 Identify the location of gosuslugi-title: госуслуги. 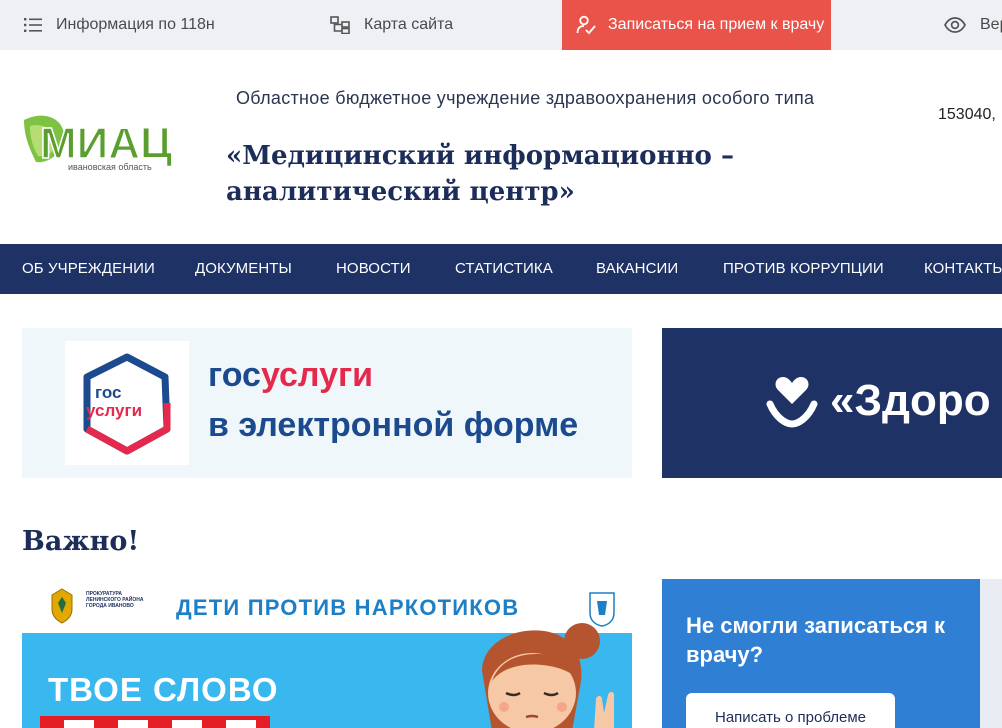
(290, 375).